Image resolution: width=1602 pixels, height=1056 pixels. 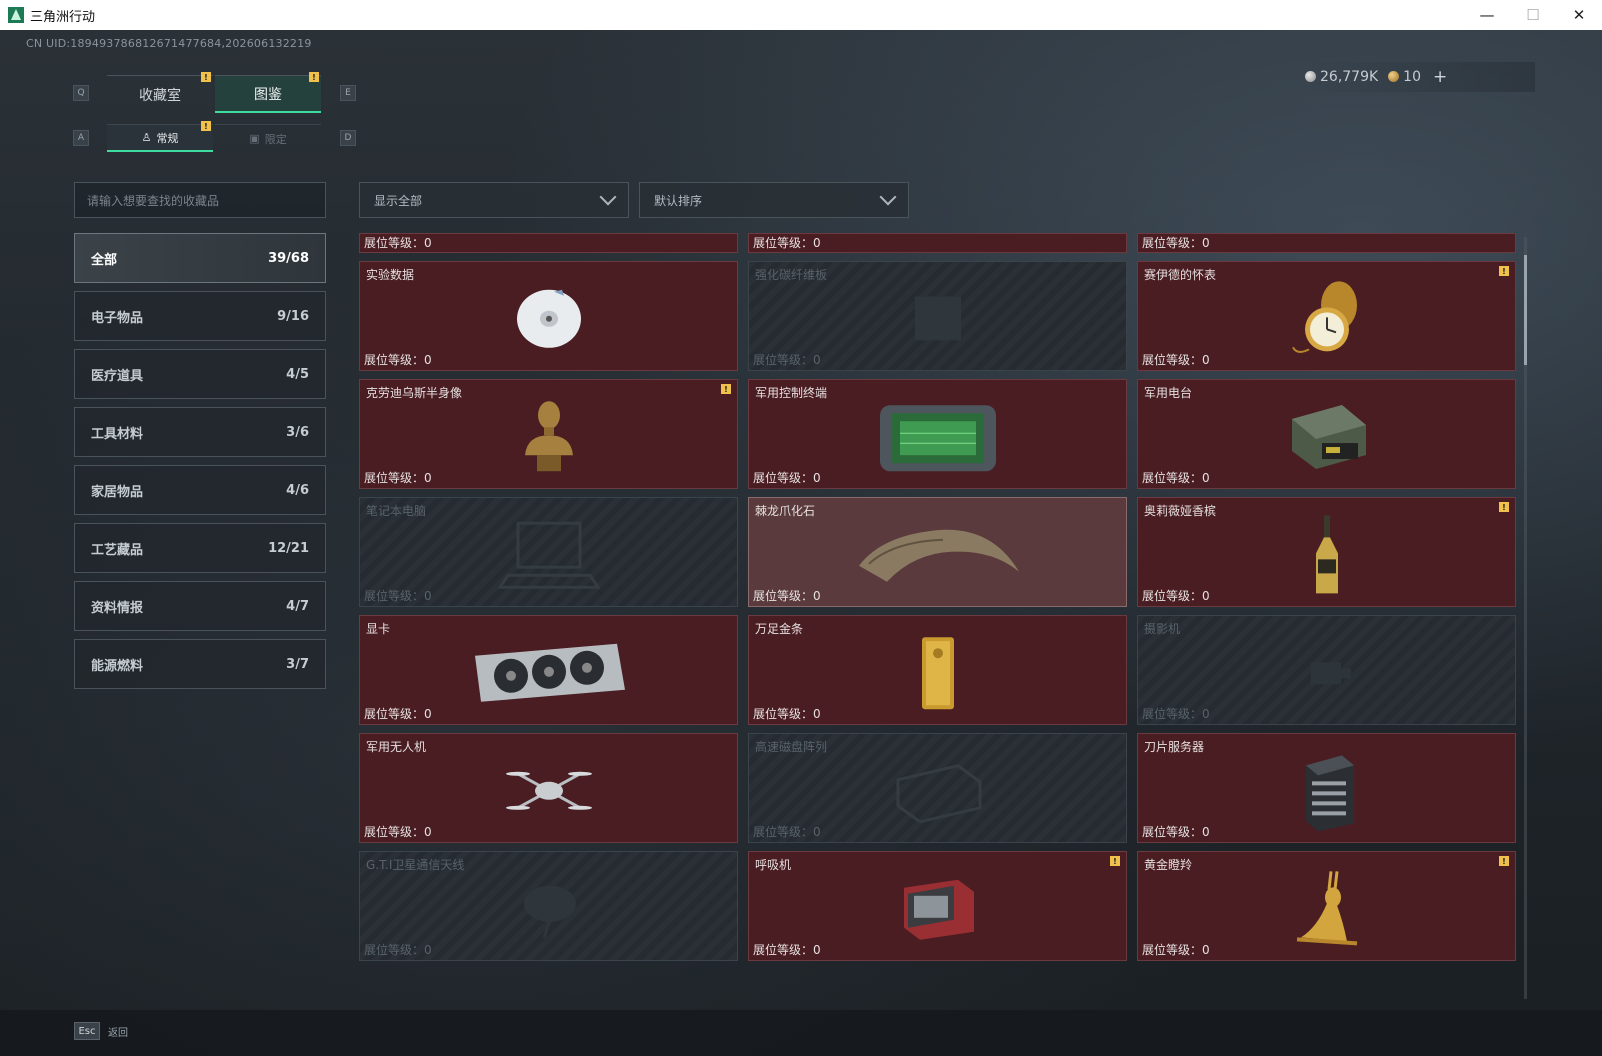 I want to click on category-label: 工具材料, so click(x=117, y=434).